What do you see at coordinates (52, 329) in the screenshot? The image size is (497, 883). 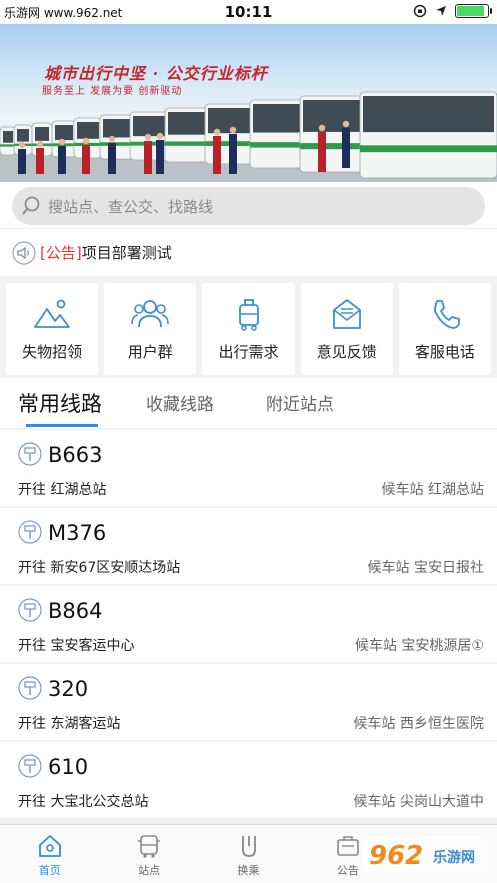 I see `quick-lost-found: 失物招领` at bounding box center [52, 329].